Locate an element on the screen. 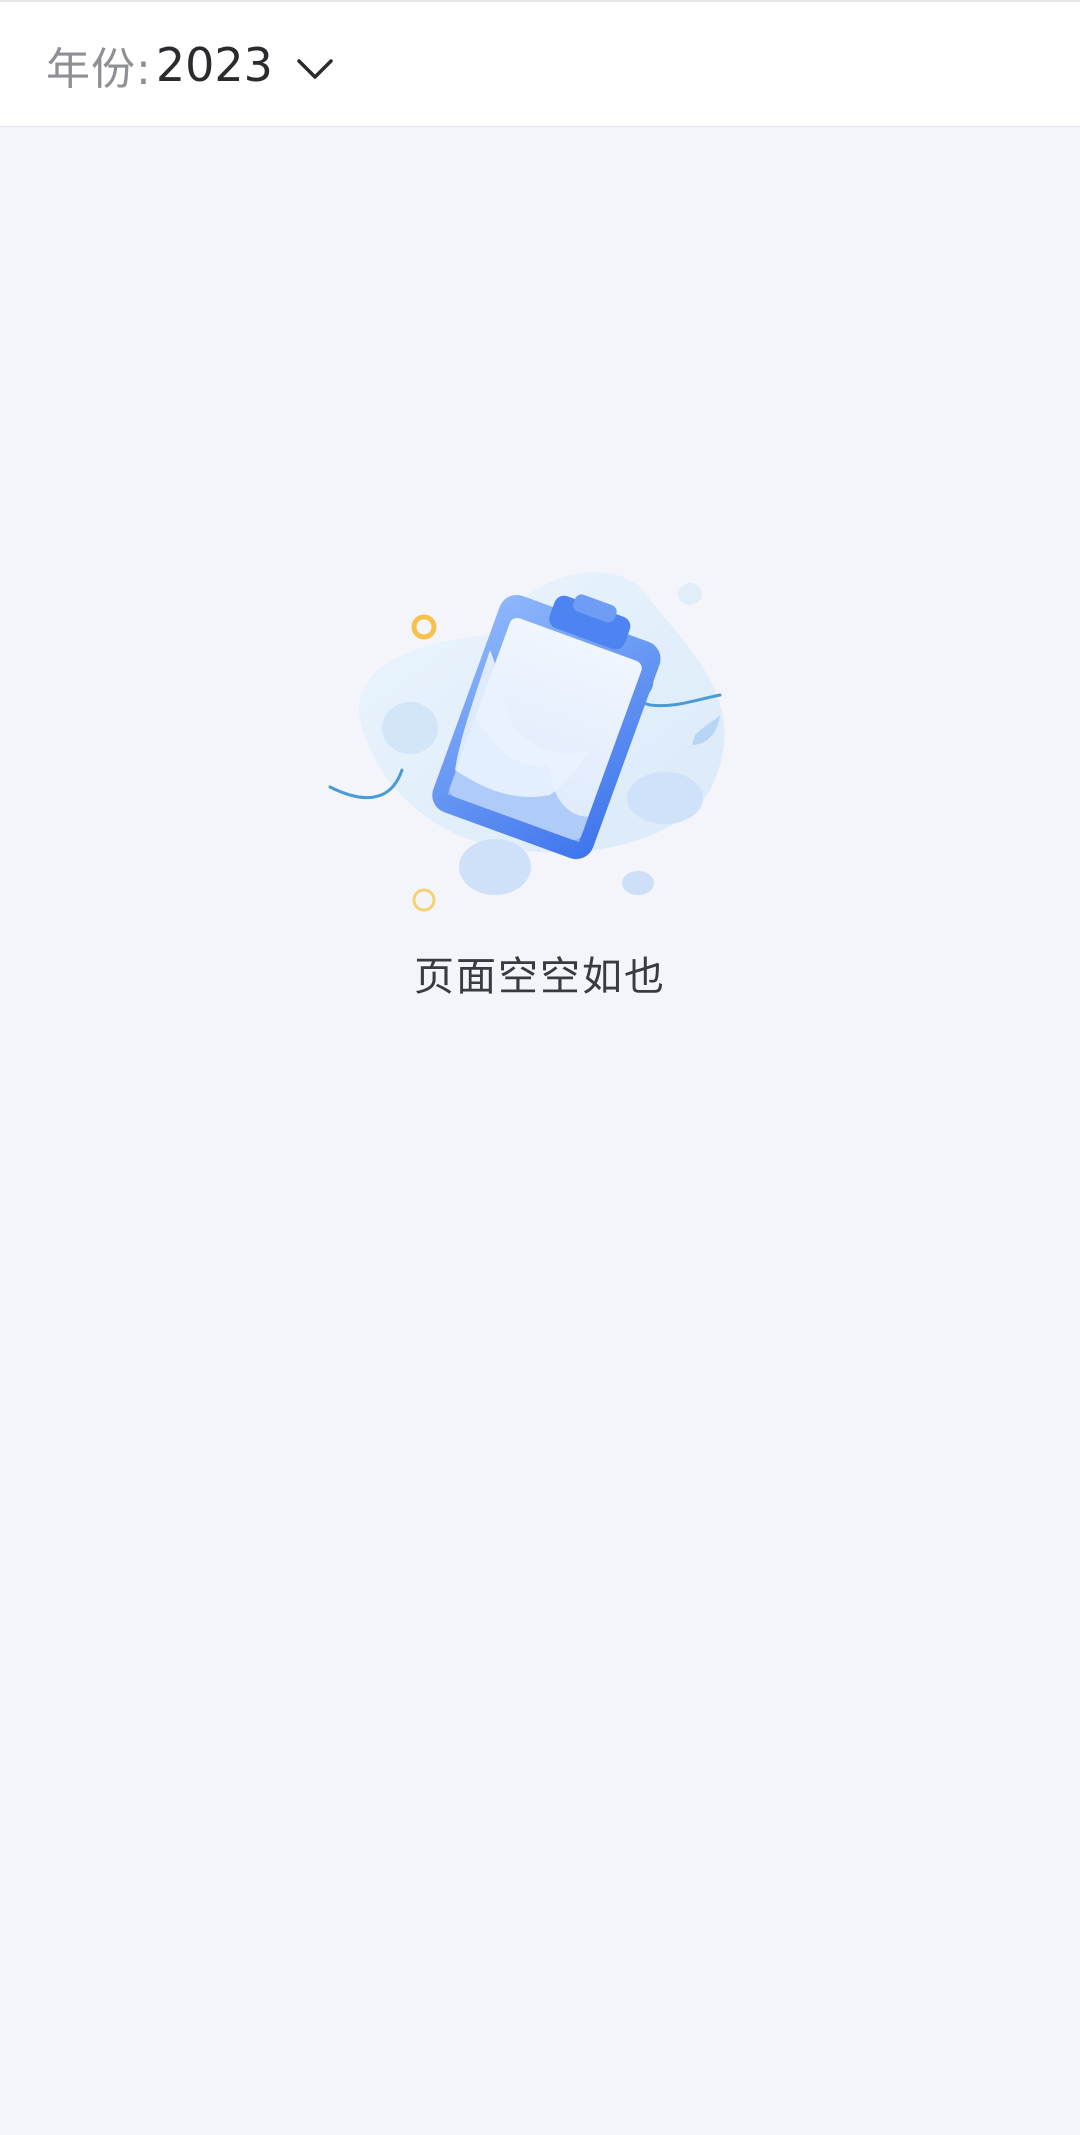 The image size is (1080, 2135). chevron-down-icon is located at coordinates (315, 69).